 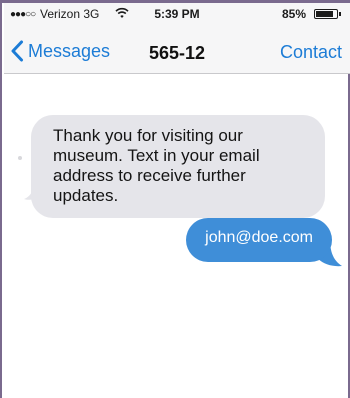 What do you see at coordinates (177, 51) in the screenshot?
I see `navigation-bar: Messages 565-12 Contact` at bounding box center [177, 51].